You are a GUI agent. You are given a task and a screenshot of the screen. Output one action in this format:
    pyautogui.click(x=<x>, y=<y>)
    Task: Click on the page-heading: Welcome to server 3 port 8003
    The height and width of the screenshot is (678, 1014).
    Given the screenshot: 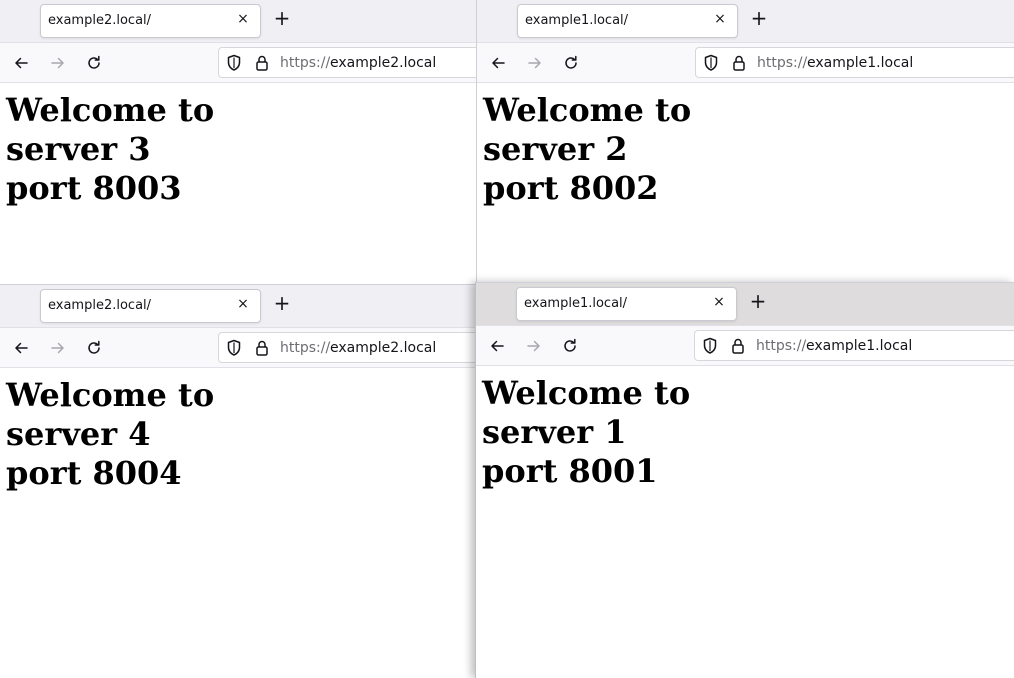 What is the action you would take?
    pyautogui.click(x=238, y=148)
    